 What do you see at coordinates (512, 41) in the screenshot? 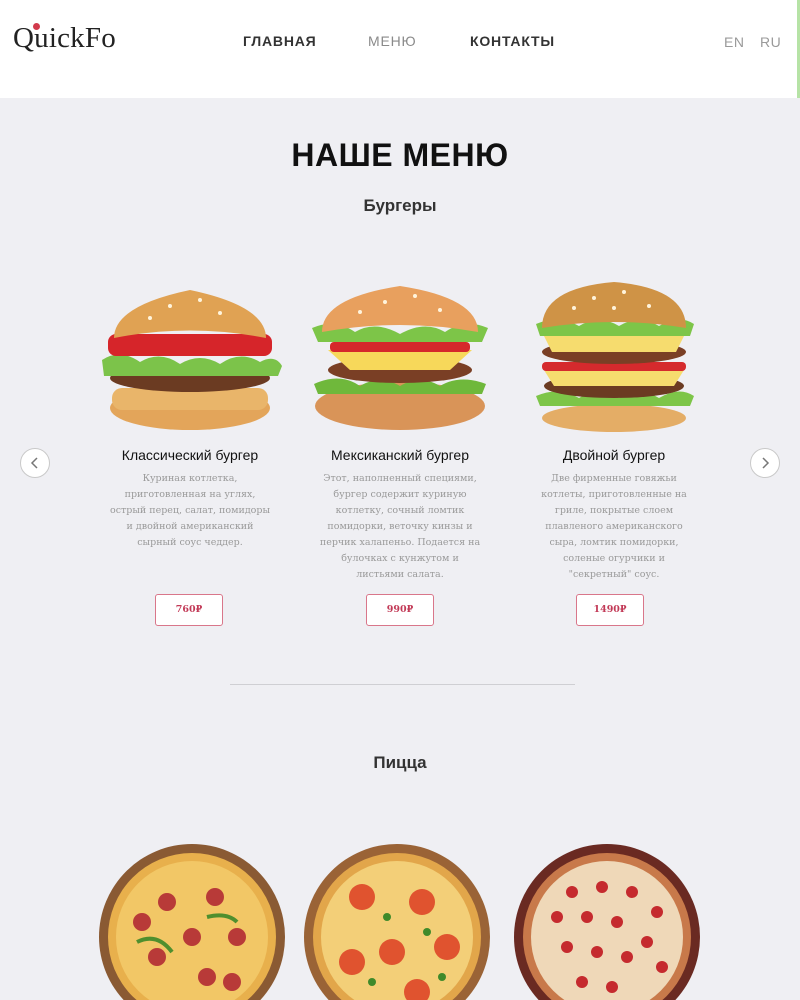
I see `nav-contacts: КОНТАКТЫ` at bounding box center [512, 41].